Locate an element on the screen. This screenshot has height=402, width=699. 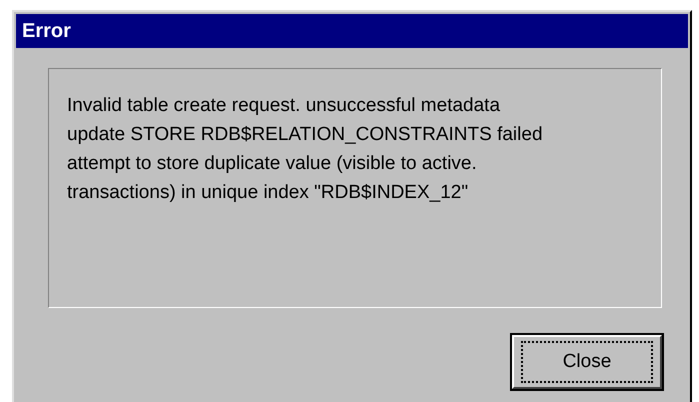
window-title: Error is located at coordinates (46, 31).